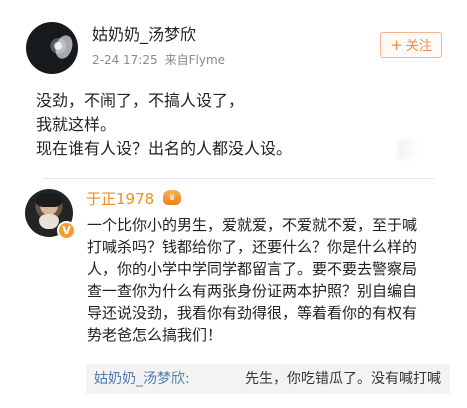 Image resolution: width=467 pixels, height=408 pixels. What do you see at coordinates (239, 178) in the screenshot?
I see `comment-divider` at bounding box center [239, 178].